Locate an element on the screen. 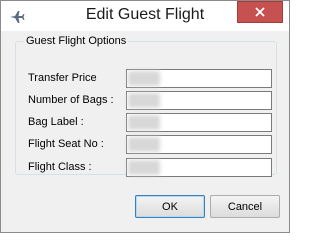 The image size is (320, 240). close-button is located at coordinates (260, 12).